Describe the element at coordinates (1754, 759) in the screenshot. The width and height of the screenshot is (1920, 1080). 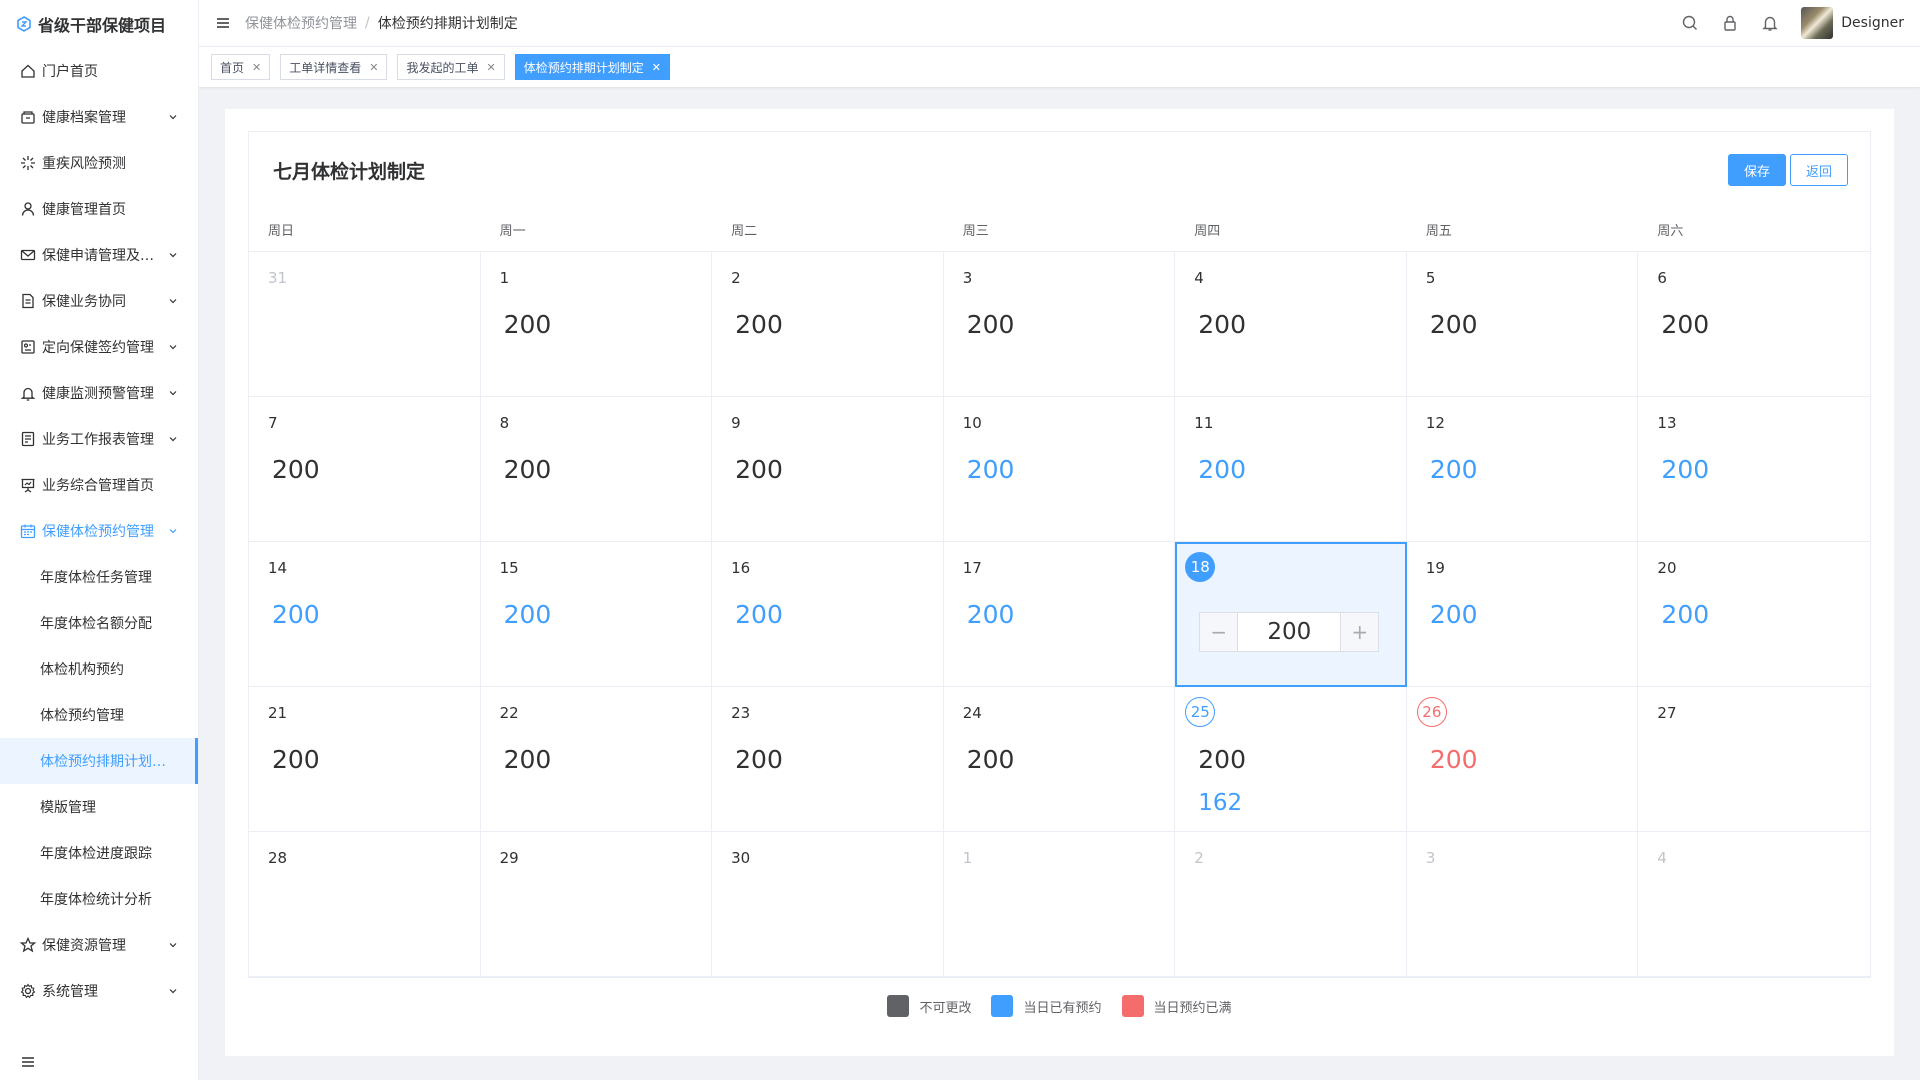
I see `calendar-day-cell: 27` at that location.